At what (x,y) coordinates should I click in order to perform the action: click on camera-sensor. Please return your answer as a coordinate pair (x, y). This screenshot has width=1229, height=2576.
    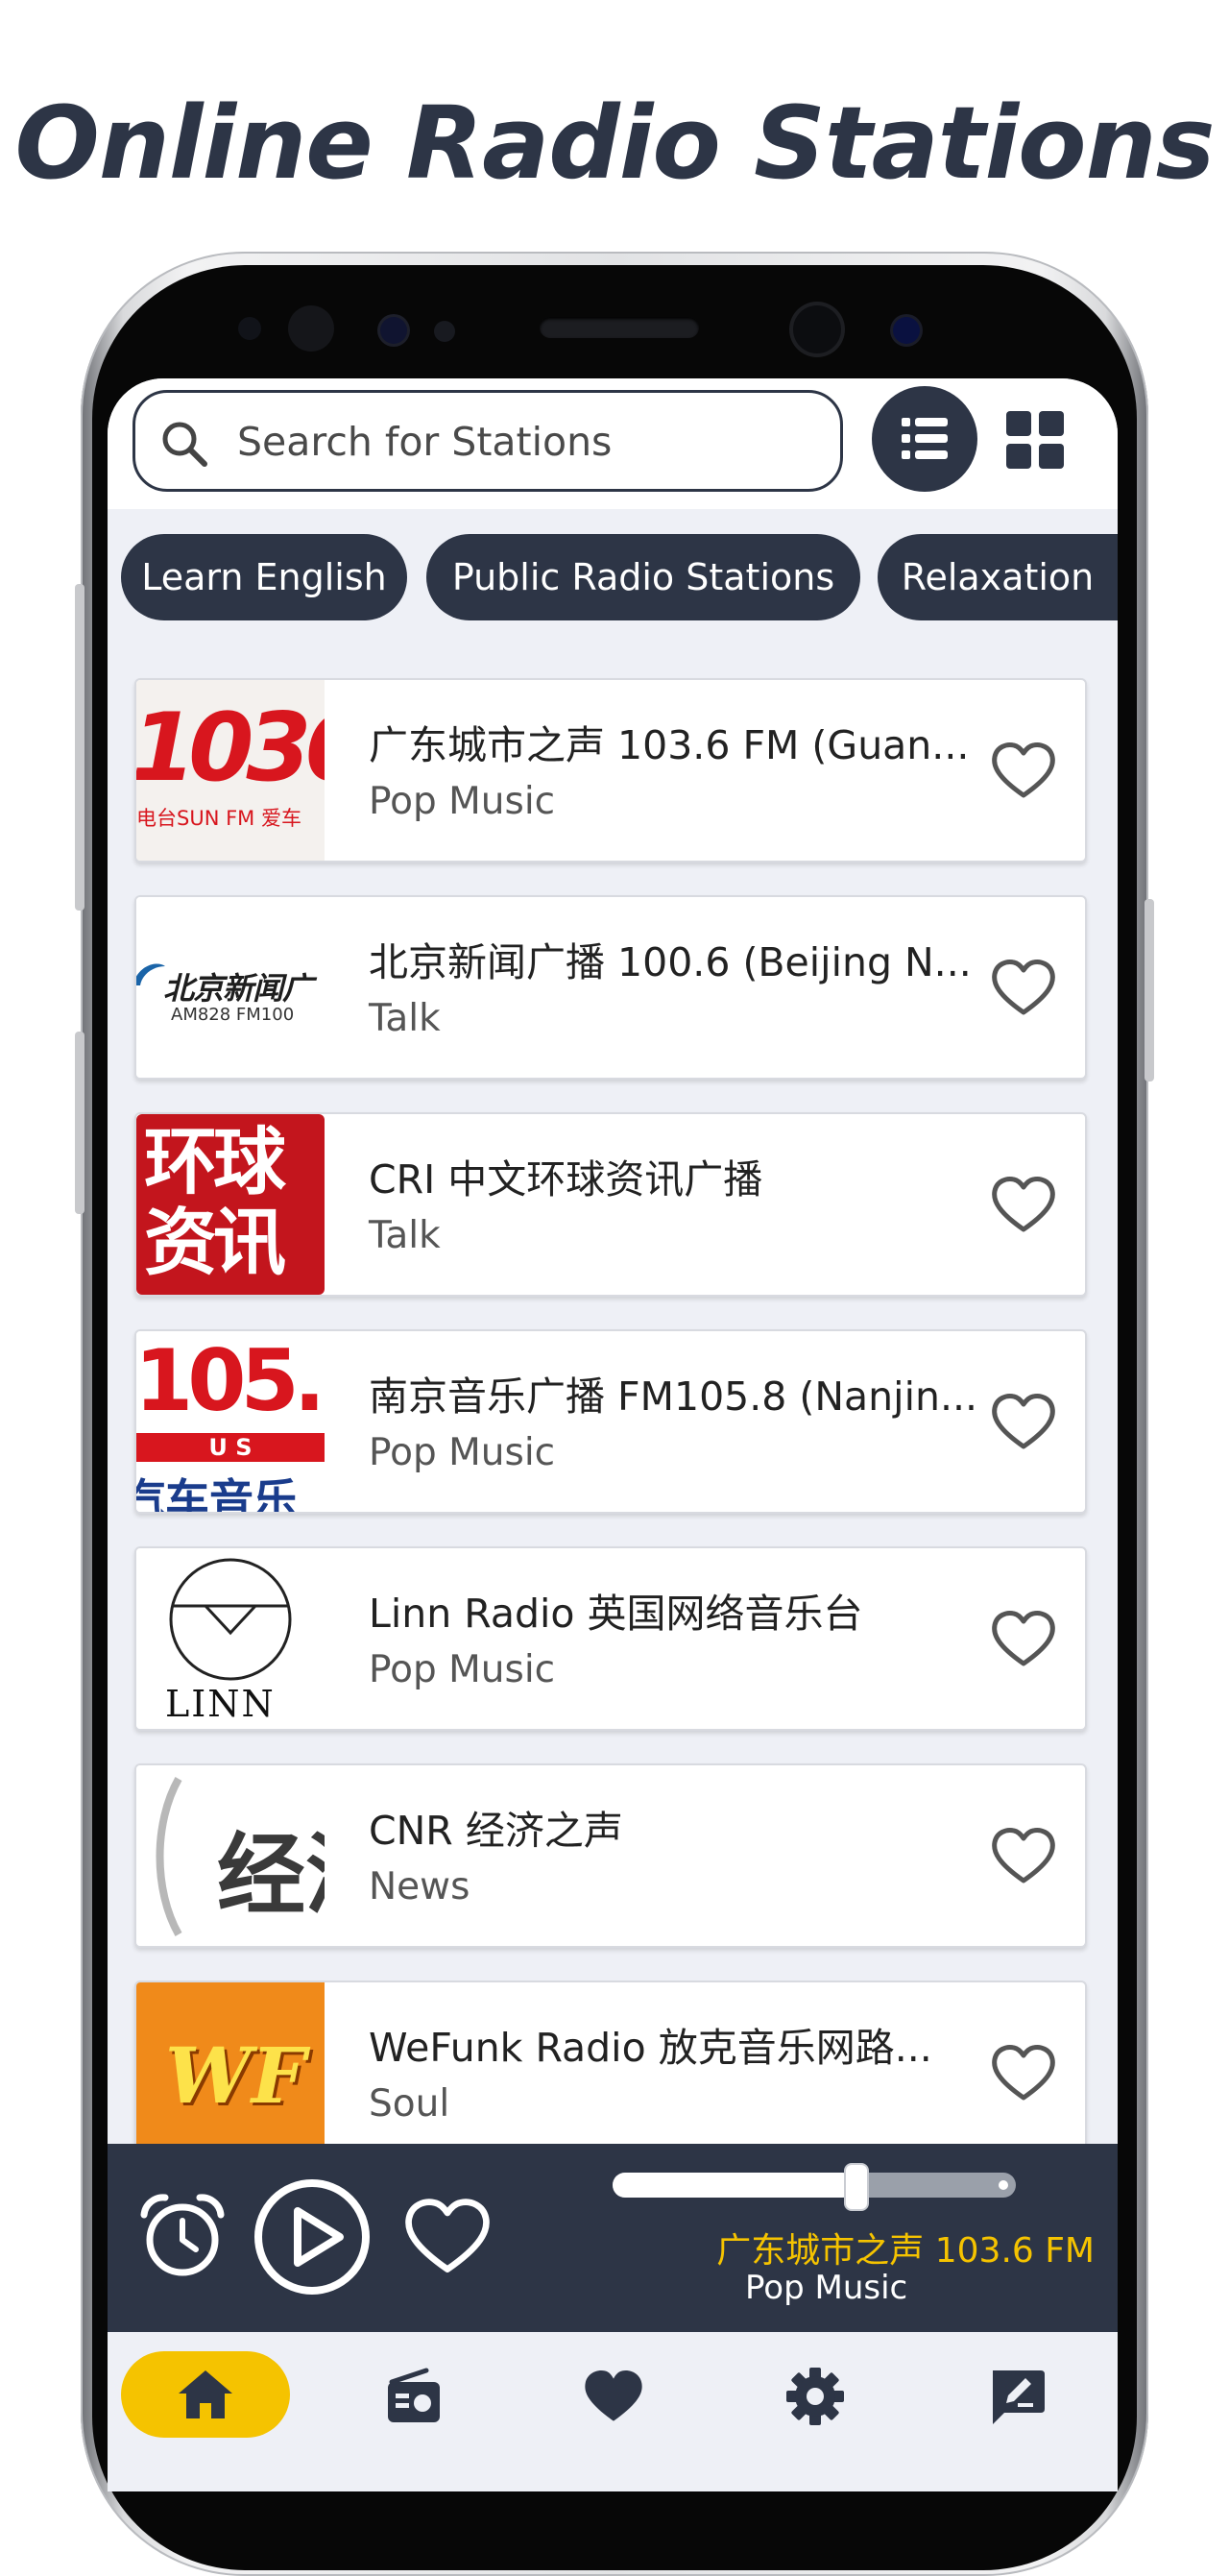
    Looking at the image, I should click on (907, 330).